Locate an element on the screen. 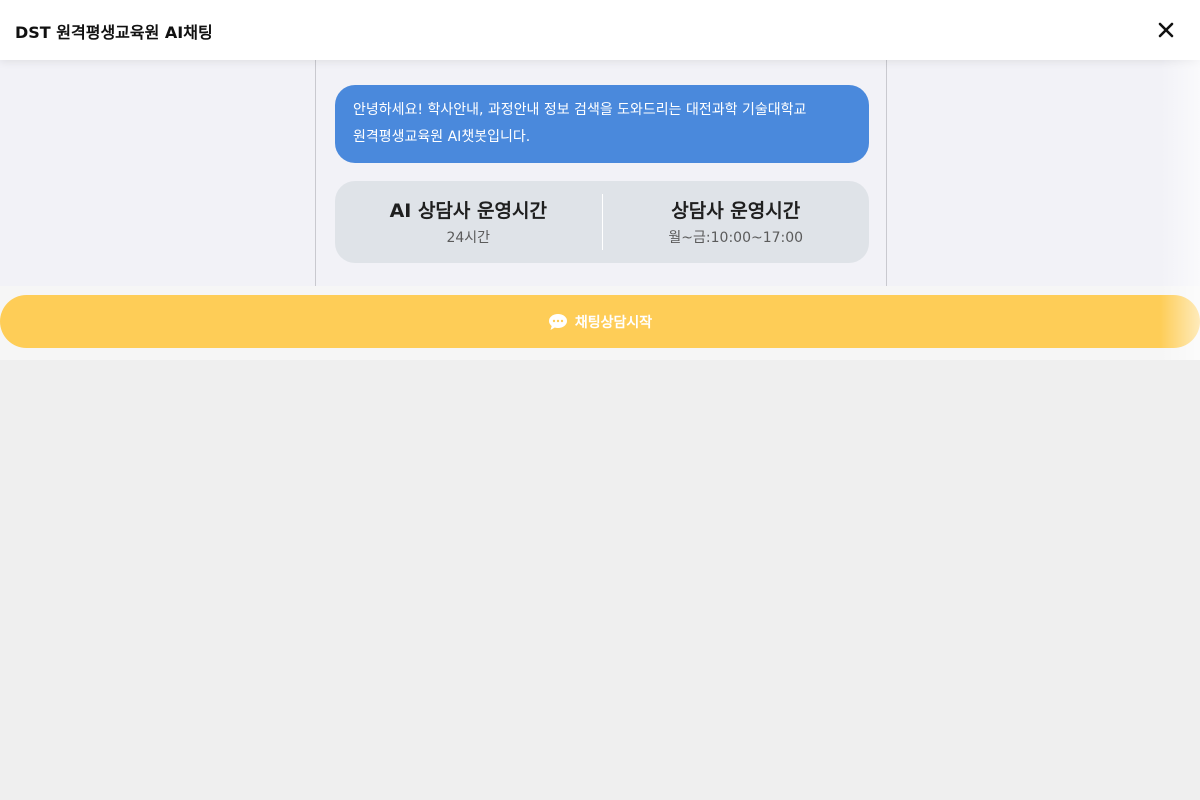 The height and width of the screenshot is (800, 1200). start-chat-button: 채팅상담시작 is located at coordinates (600, 321).